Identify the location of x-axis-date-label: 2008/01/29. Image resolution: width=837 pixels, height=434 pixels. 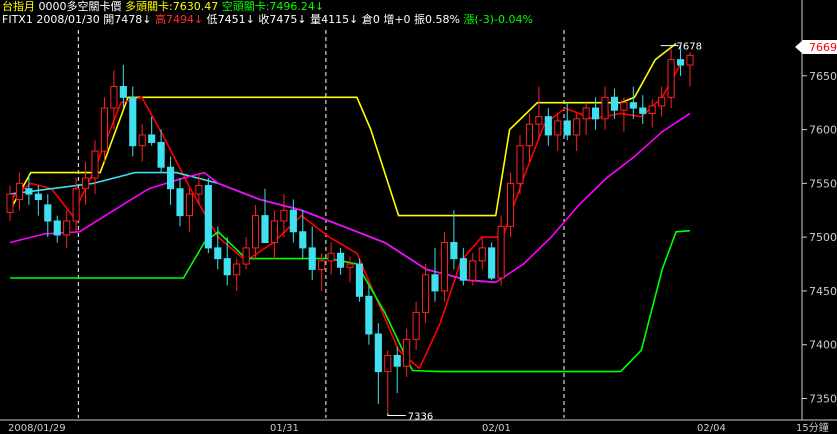
(37, 428).